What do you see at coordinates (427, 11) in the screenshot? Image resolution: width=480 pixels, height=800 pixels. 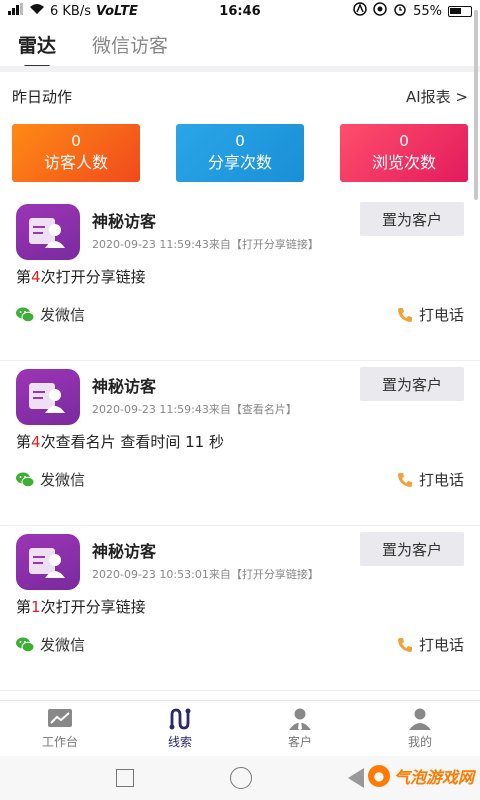 I see `battery-percent: 55%` at bounding box center [427, 11].